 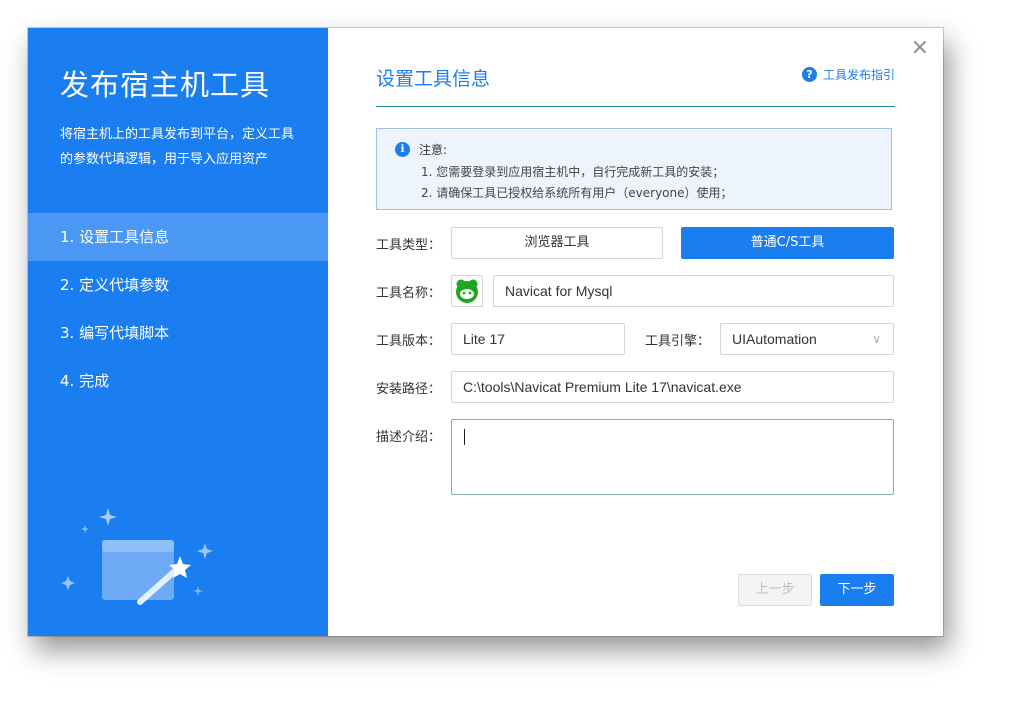 I want to click on close-button: ×, so click(x=920, y=48).